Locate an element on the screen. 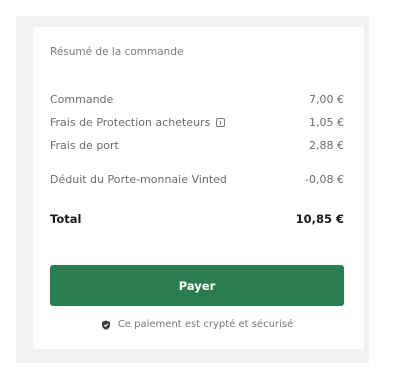 This screenshot has width=394, height=379. summary-row-order: Commande 7,00 € is located at coordinates (197, 99).